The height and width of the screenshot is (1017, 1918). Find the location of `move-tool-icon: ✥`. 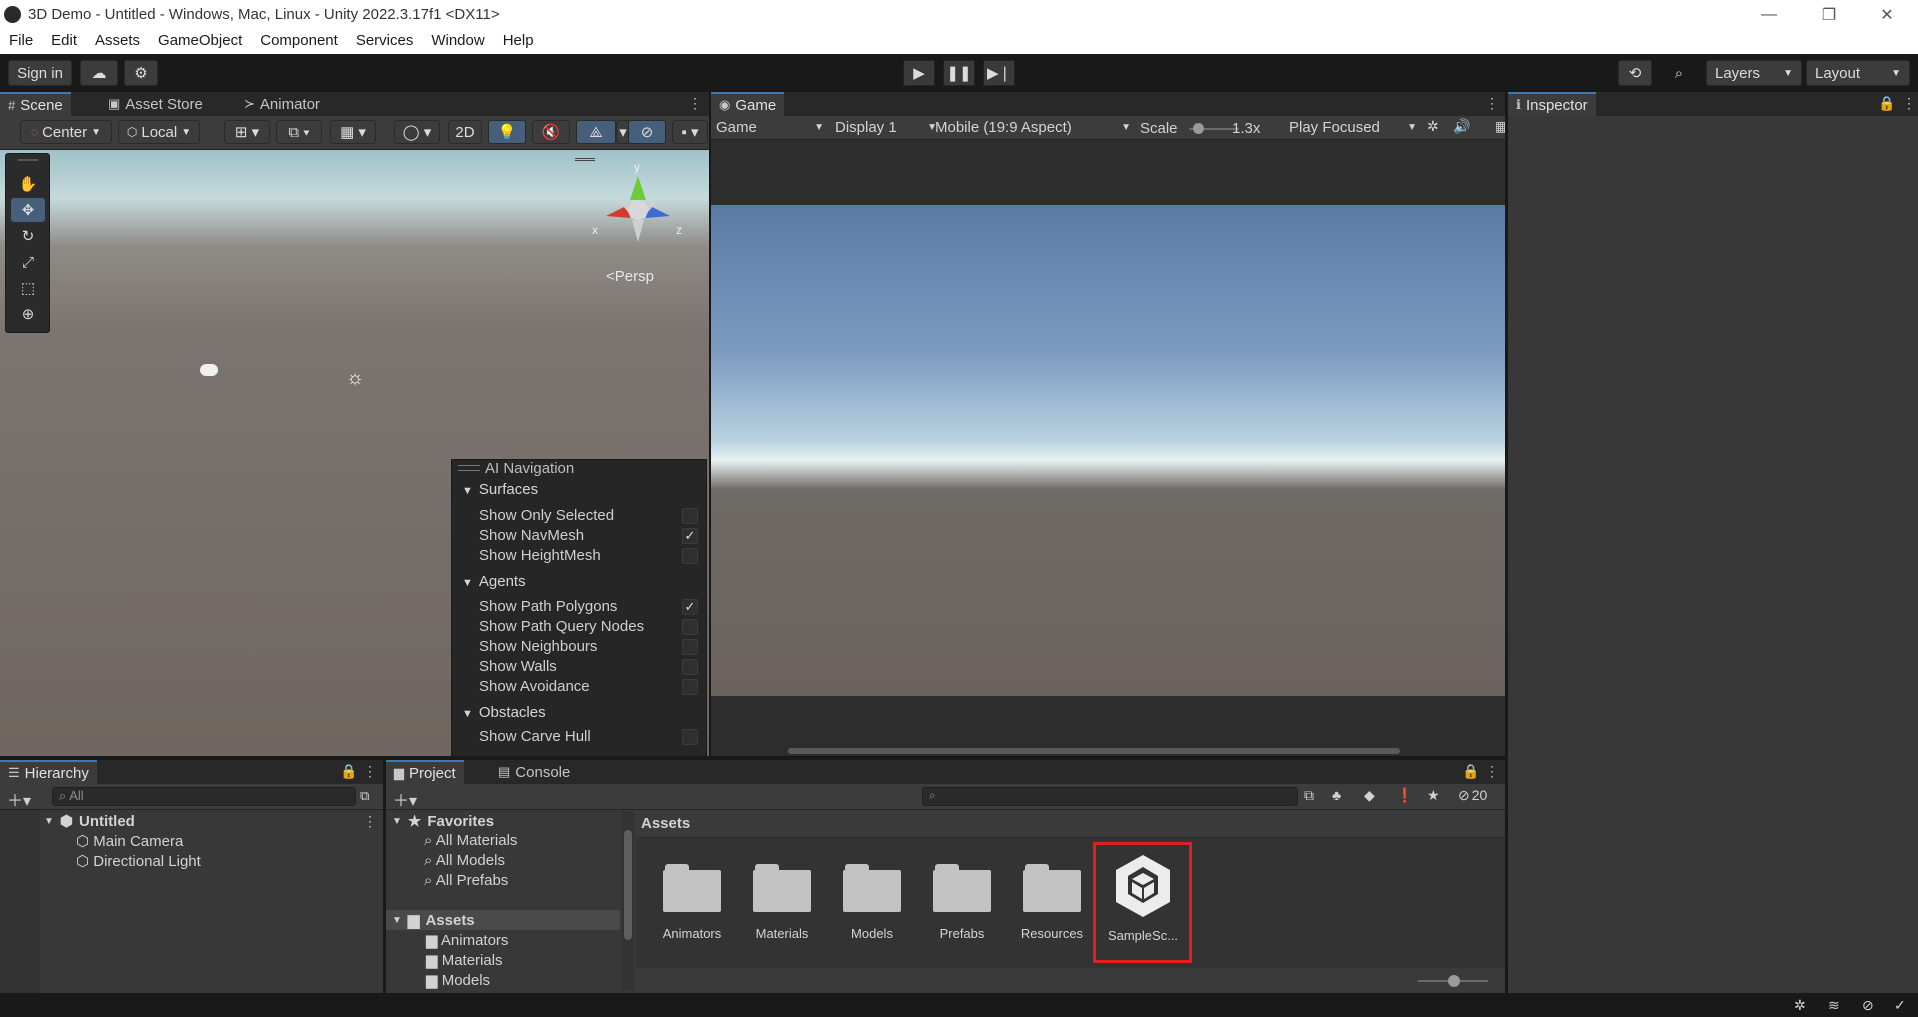

move-tool-icon: ✥ is located at coordinates (28, 210).